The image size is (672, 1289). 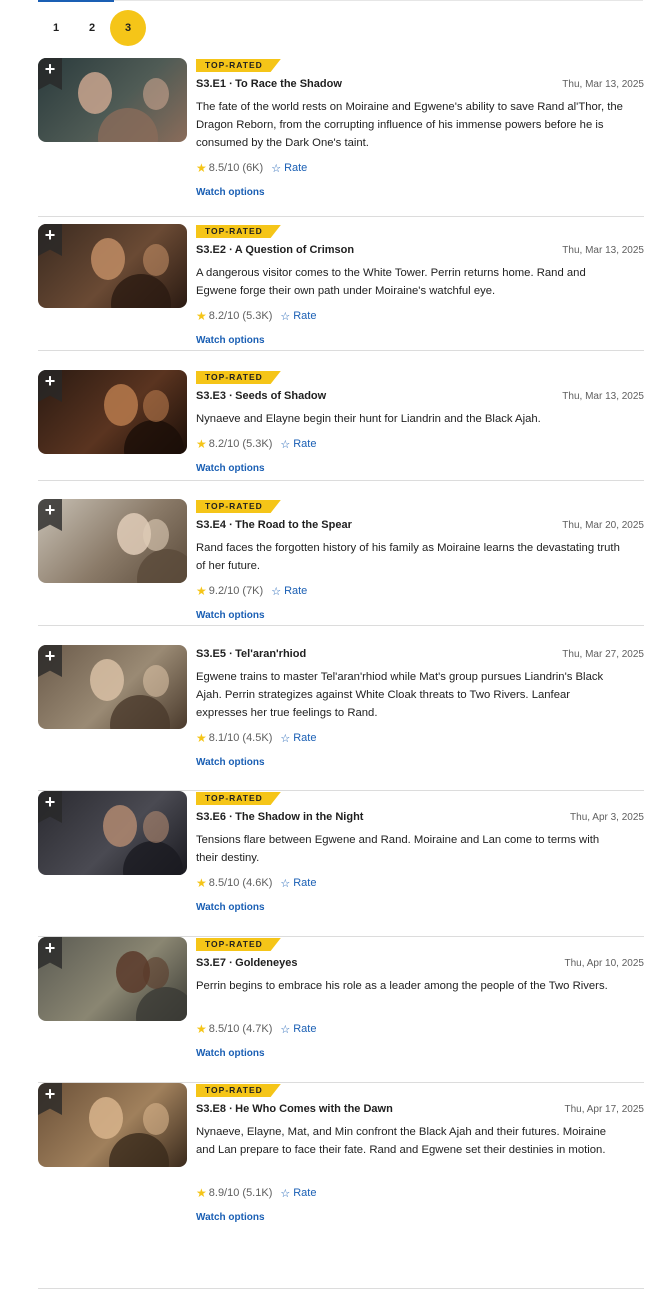 What do you see at coordinates (274, 525) in the screenshot?
I see `episode-title-link: S3.E4 ∙ The Road to the Spear` at bounding box center [274, 525].